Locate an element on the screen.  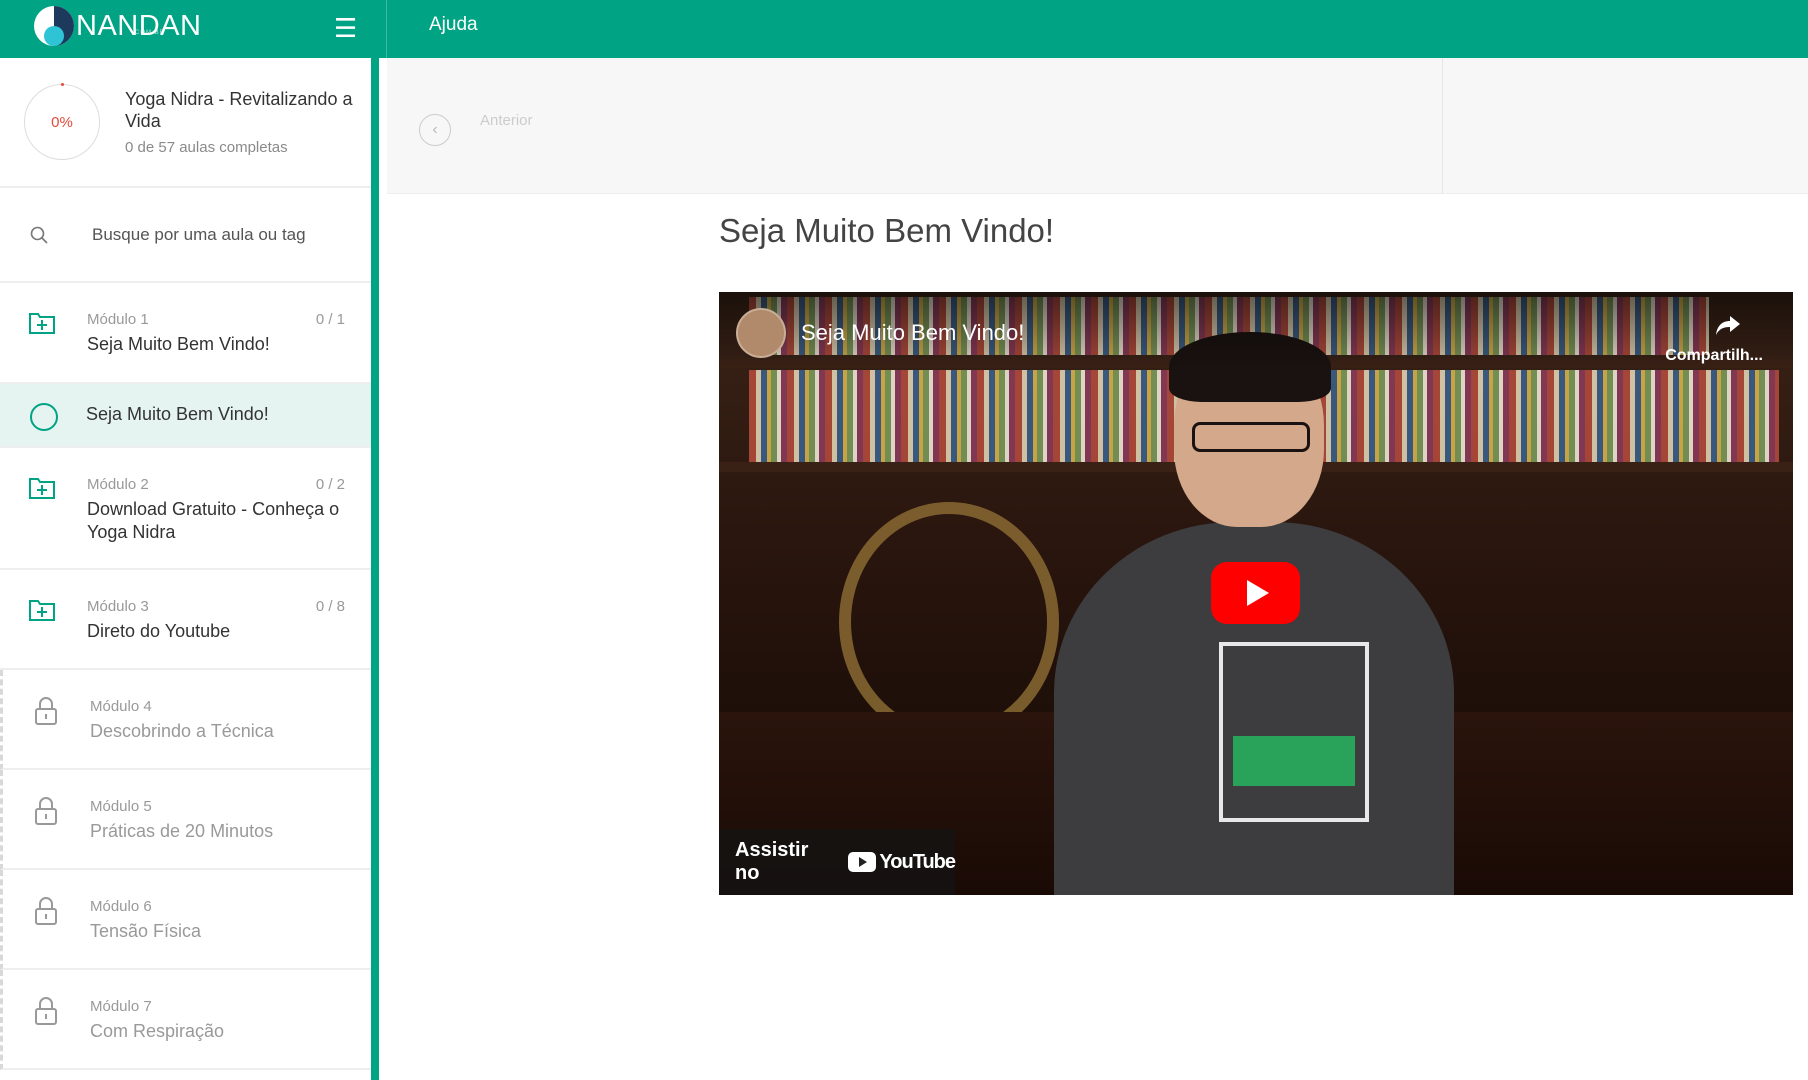
video-title: Seja Muito Bem Vindo! is located at coordinates (912, 333).